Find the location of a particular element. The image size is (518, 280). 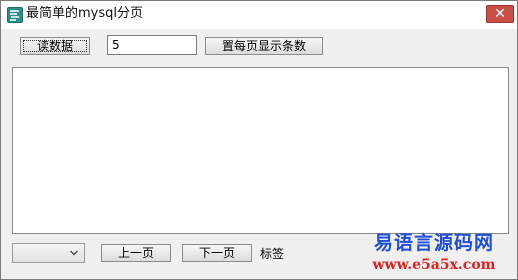

page-select is located at coordinates (48, 253).